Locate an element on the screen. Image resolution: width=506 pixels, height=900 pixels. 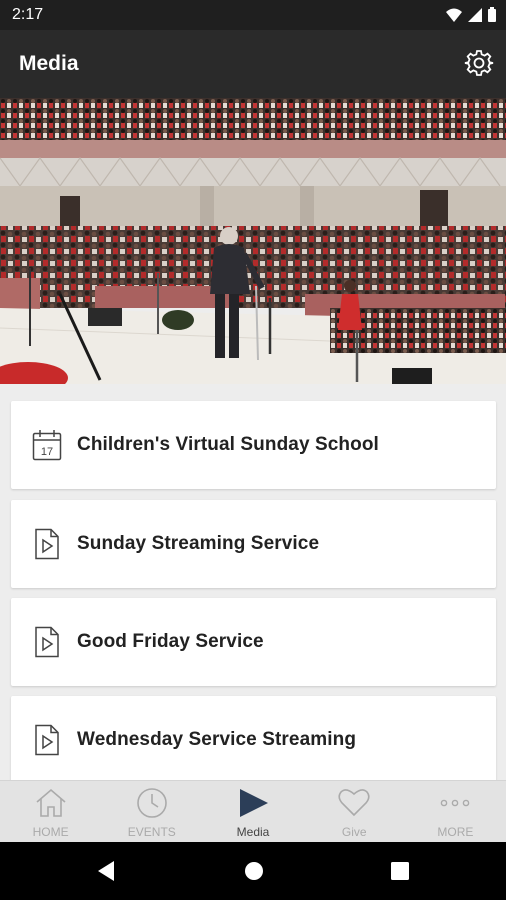
media-item-sunday-streaming-service: Sunday Streaming Service is located at coordinates (253, 544).